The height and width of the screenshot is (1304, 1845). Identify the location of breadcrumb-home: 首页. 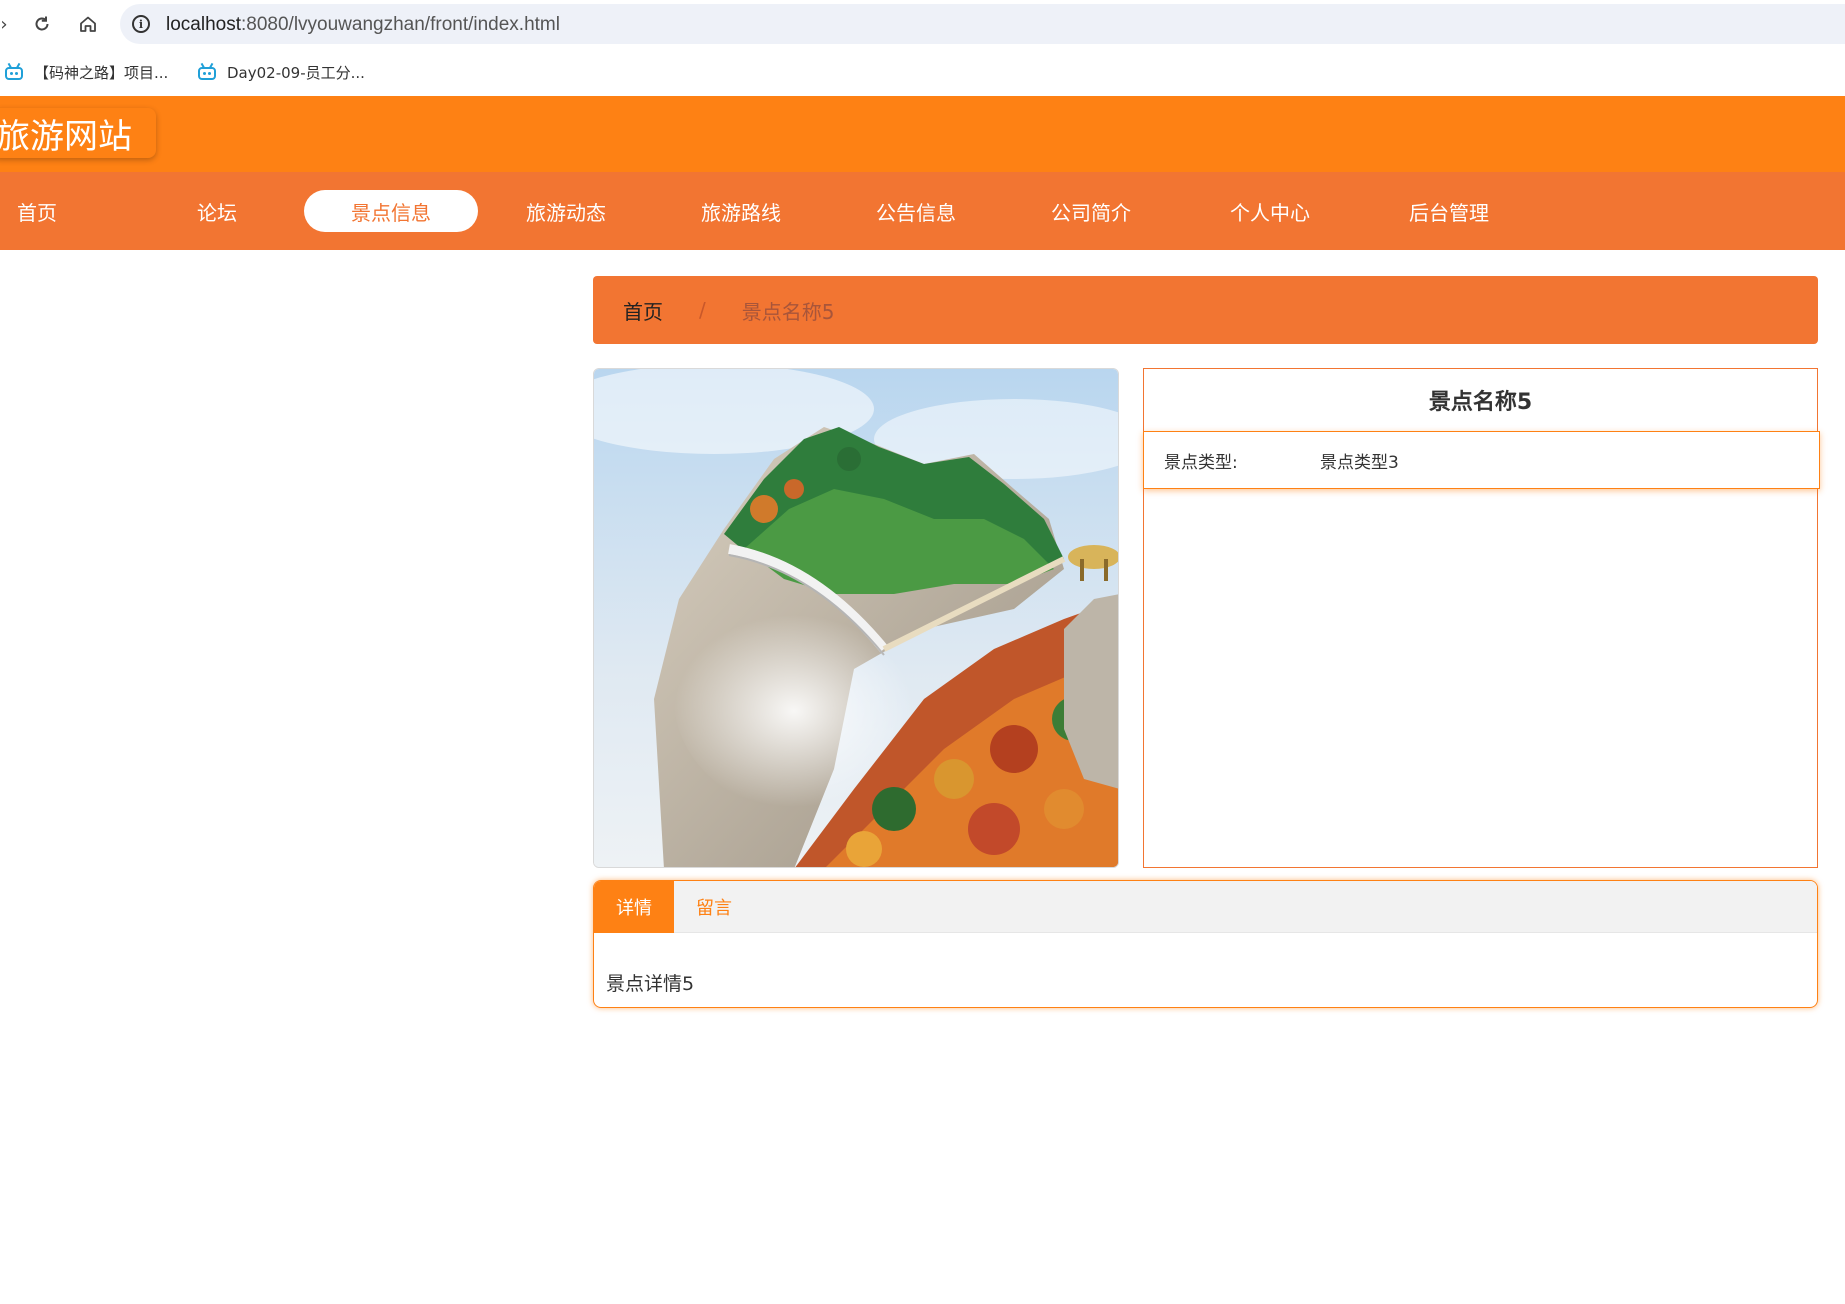
(643, 310).